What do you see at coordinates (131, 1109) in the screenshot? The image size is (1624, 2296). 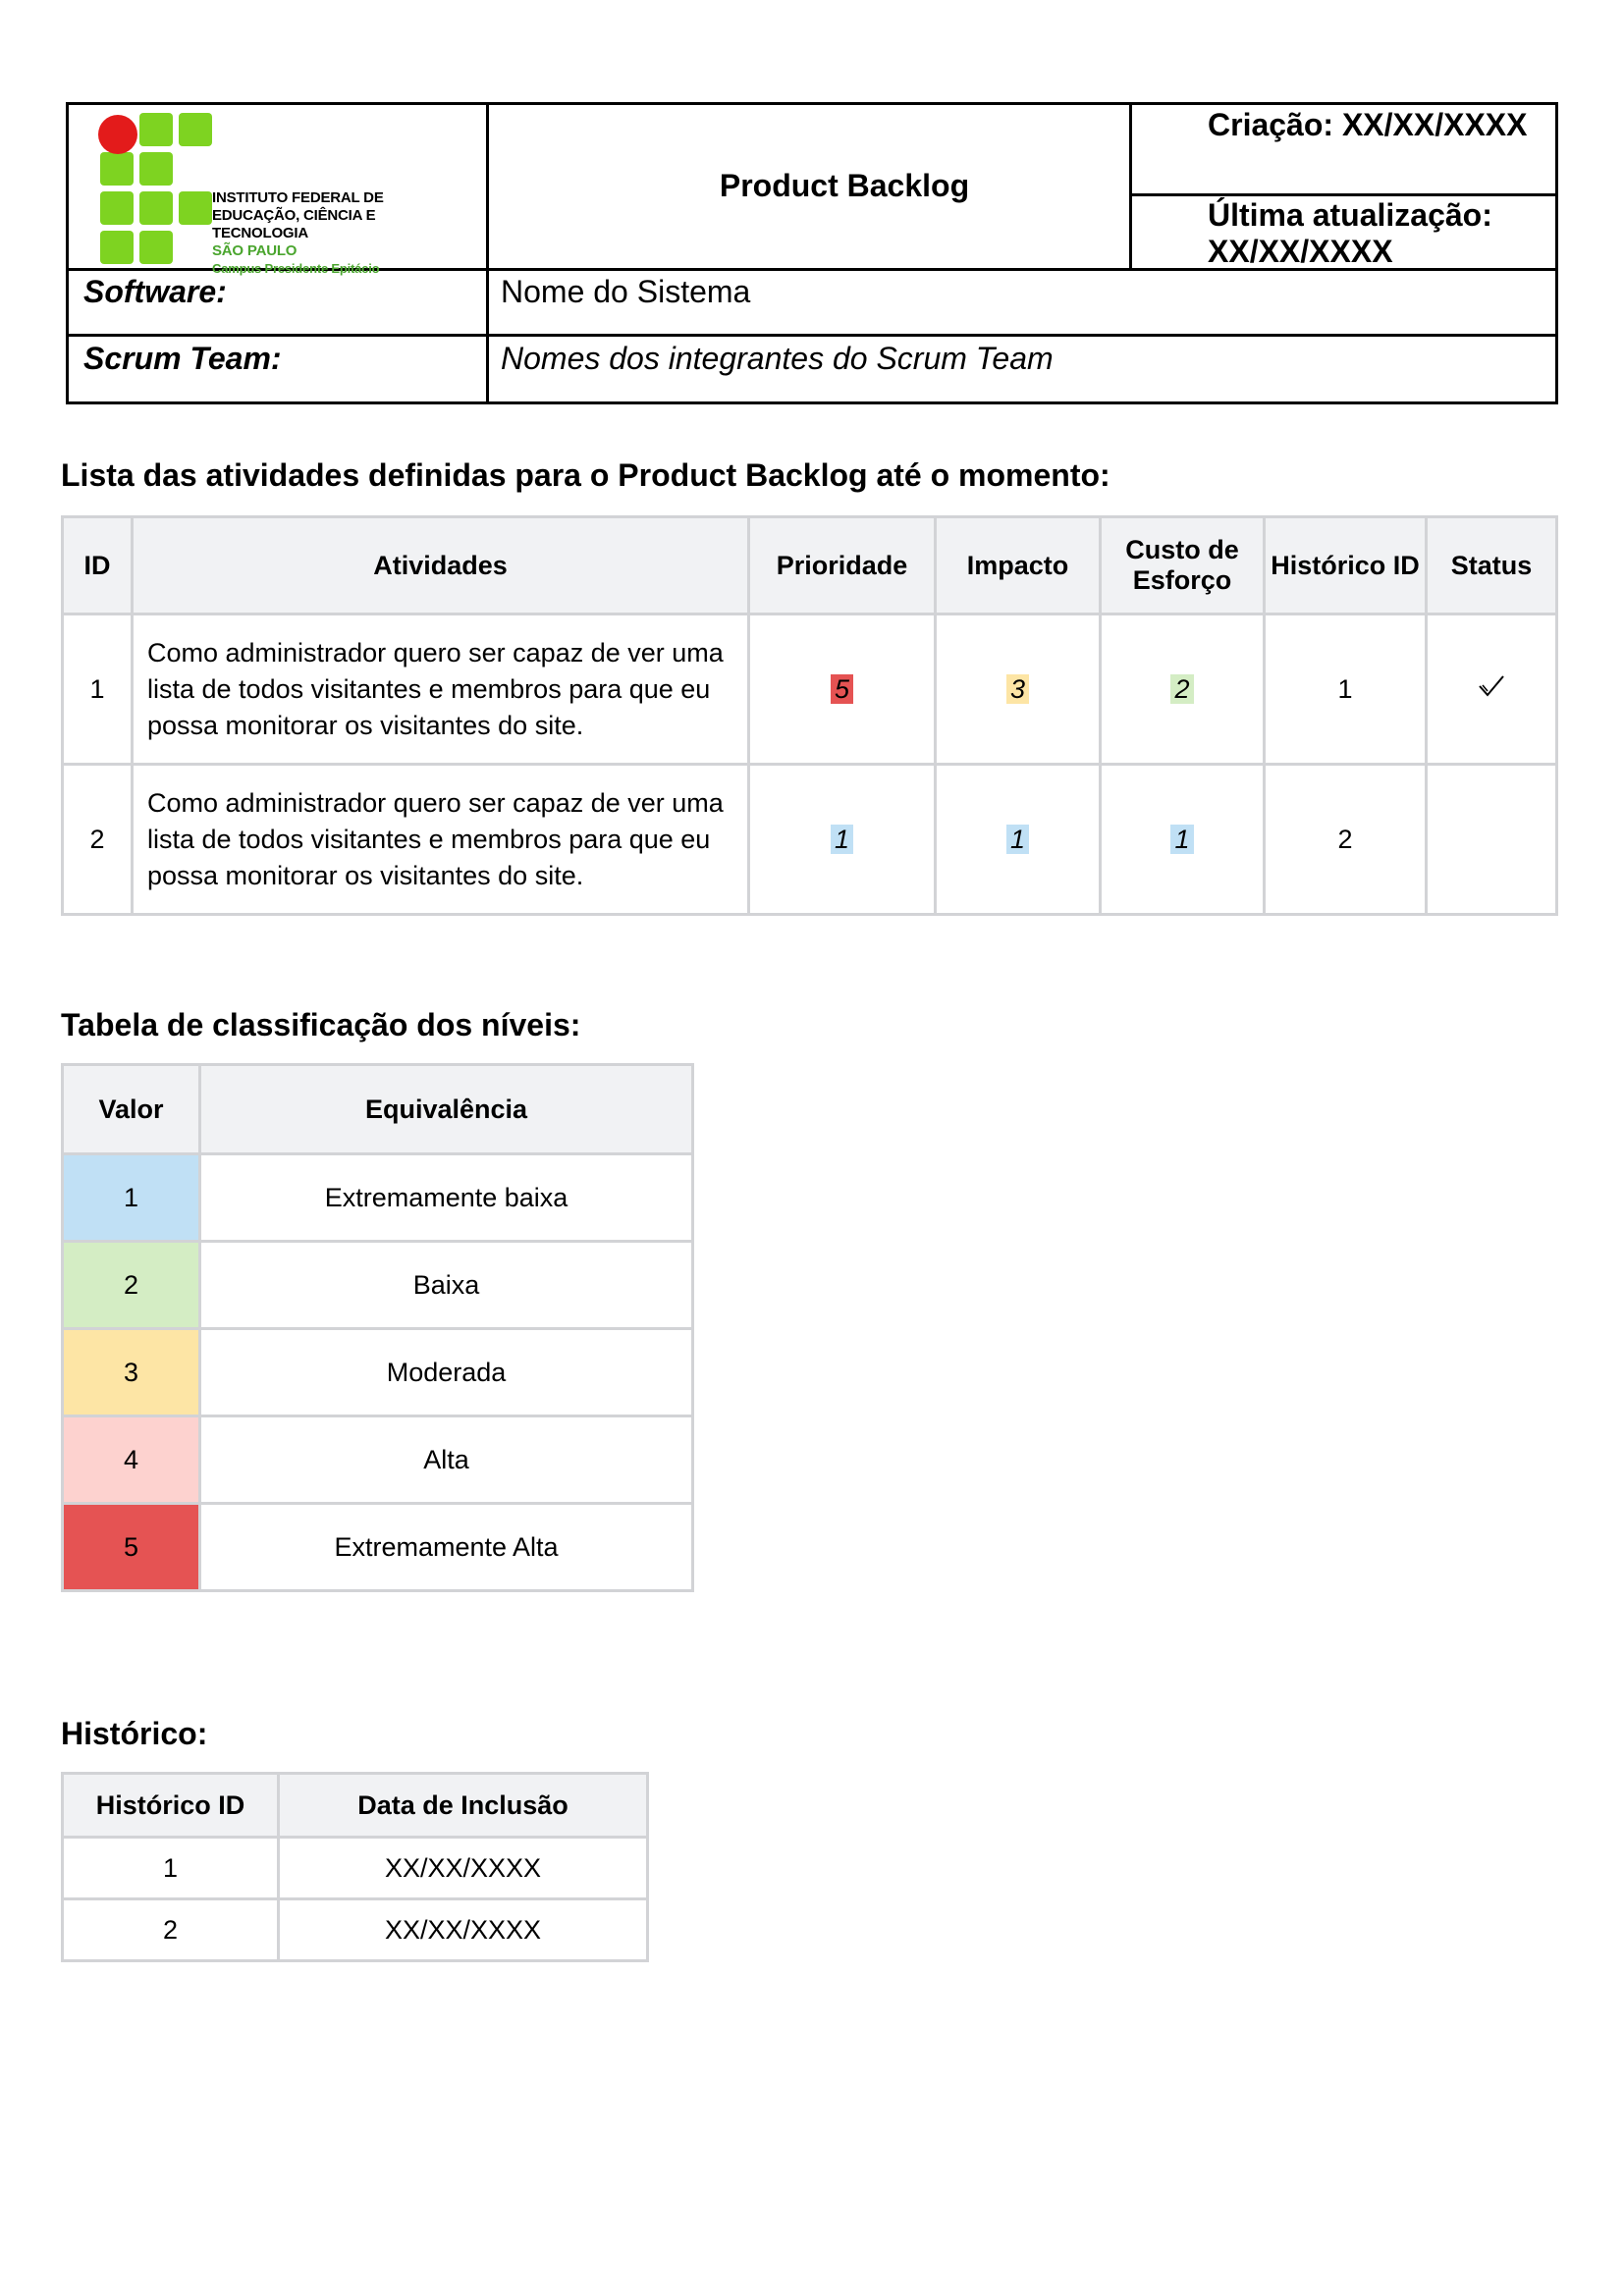 I see `column-header-value: Valor` at bounding box center [131, 1109].